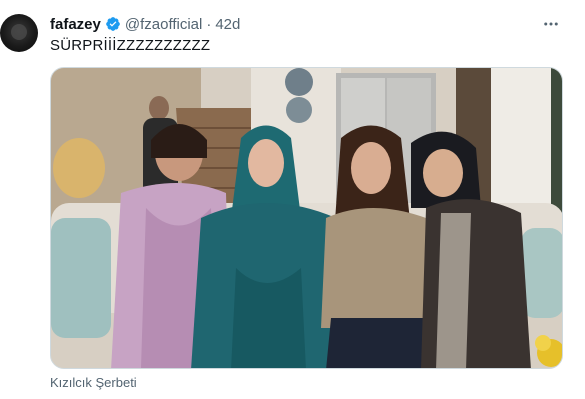  What do you see at coordinates (113, 24) in the screenshot?
I see `verified-badge-icon` at bounding box center [113, 24].